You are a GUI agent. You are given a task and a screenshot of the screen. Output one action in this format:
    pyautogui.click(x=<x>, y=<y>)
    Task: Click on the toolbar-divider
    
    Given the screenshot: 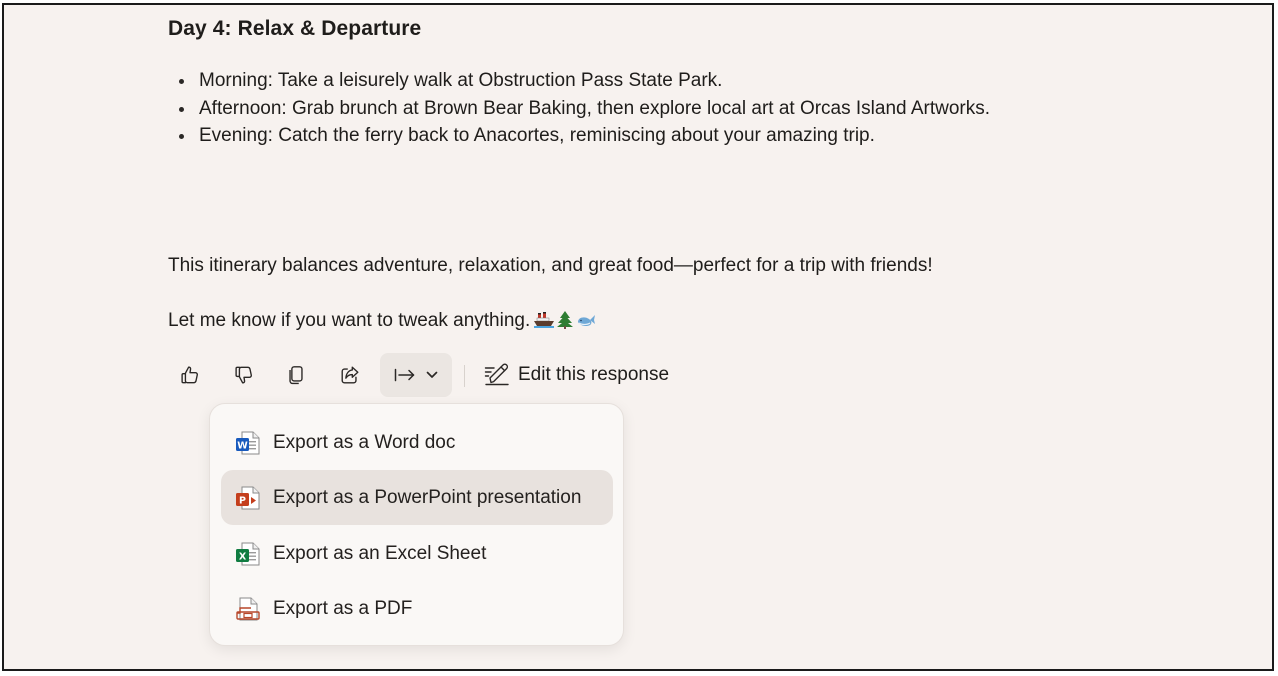 What is the action you would take?
    pyautogui.click(x=464, y=376)
    